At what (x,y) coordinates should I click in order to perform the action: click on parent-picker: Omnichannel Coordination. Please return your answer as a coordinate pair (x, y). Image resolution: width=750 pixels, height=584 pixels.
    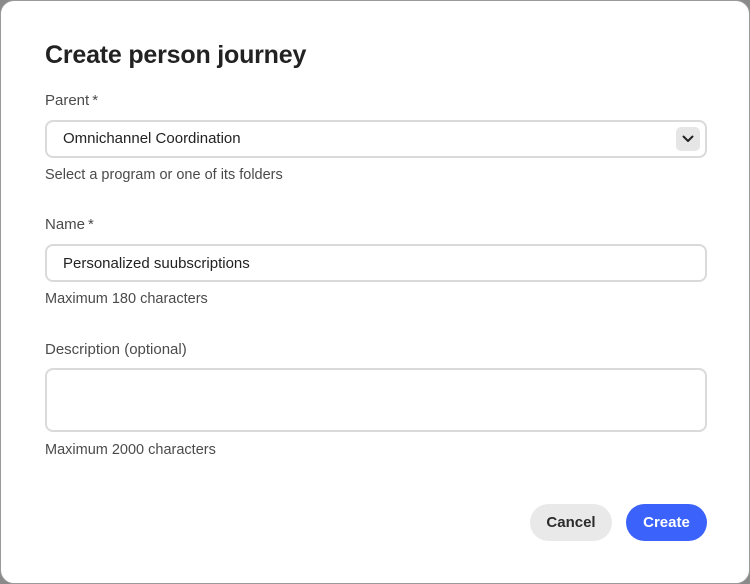
    Looking at the image, I should click on (376, 139).